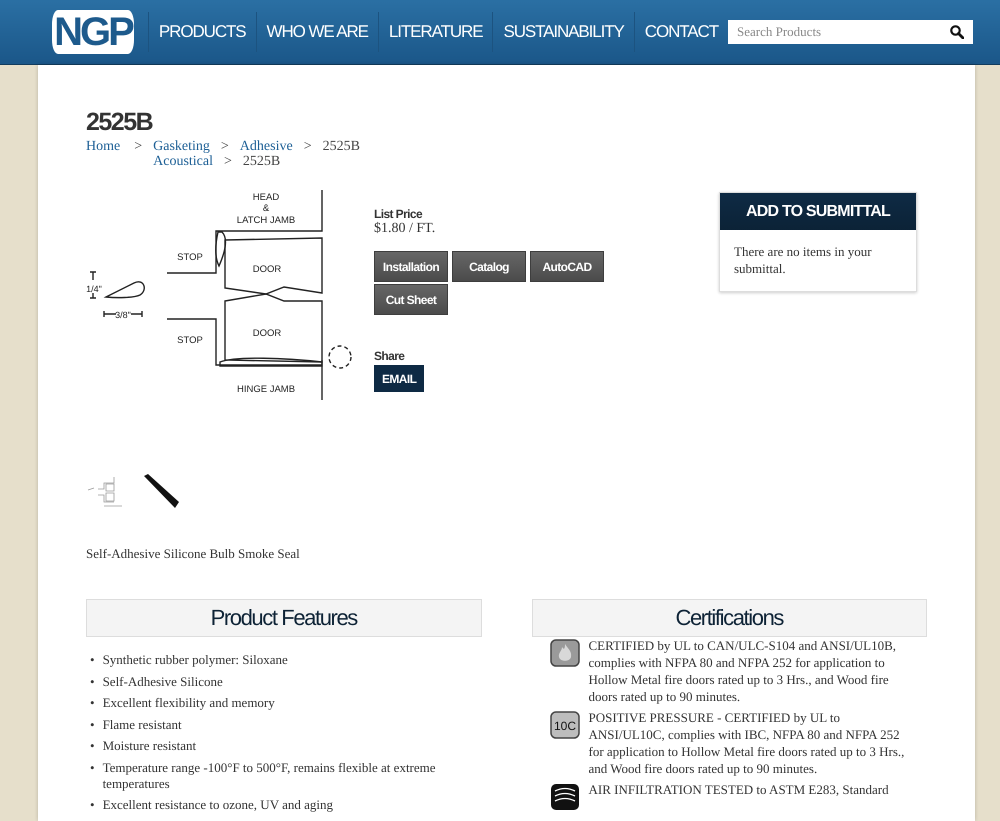  What do you see at coordinates (742, 671) in the screenshot?
I see `certification-text: CERTIFIED by UL to CAN/ULC-S104 and ANSI/UL10B, complies with NFPA 80 and NFPA 252 for application to Hollow Metal fire doors rated up to 3 Hrs., and Wood fire doors rated up to 90 minutes.` at bounding box center [742, 671].